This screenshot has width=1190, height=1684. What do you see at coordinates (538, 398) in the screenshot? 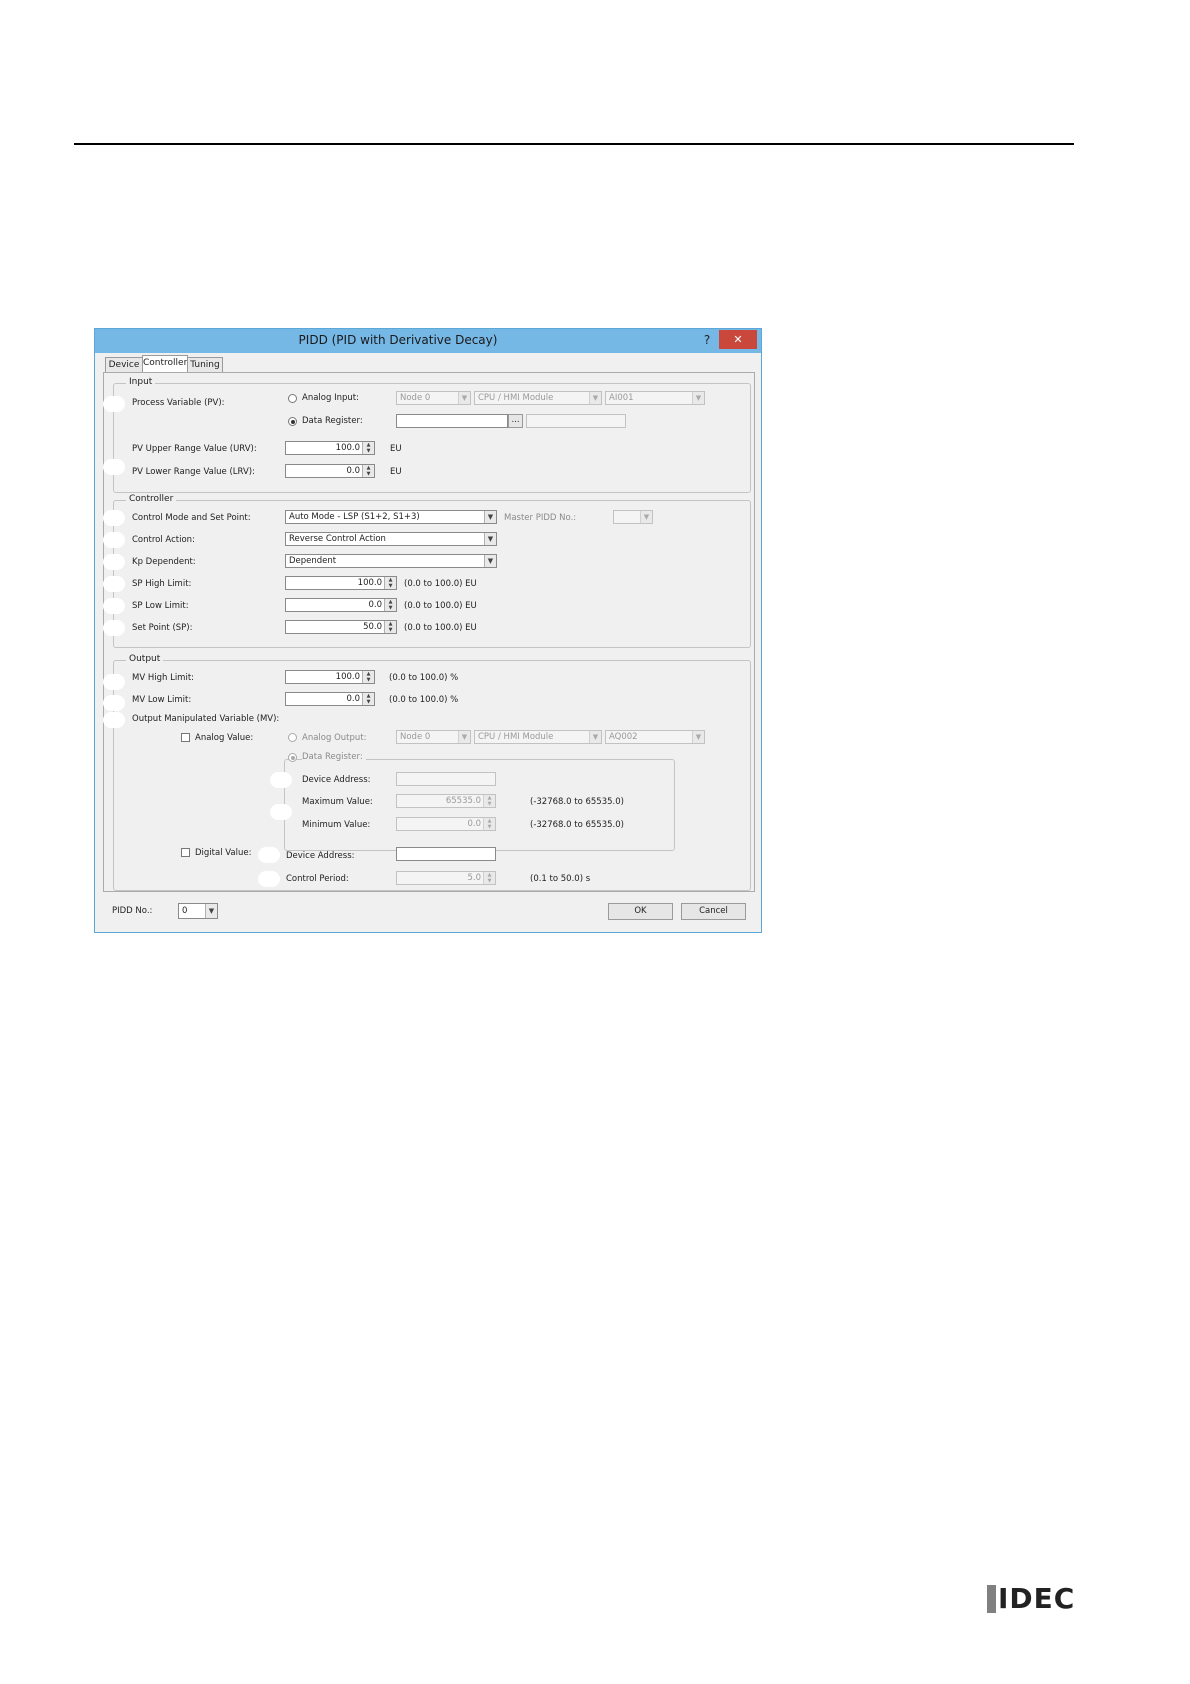
I see `analog-input-module-select: CPU / HMI Module ▼` at bounding box center [538, 398].